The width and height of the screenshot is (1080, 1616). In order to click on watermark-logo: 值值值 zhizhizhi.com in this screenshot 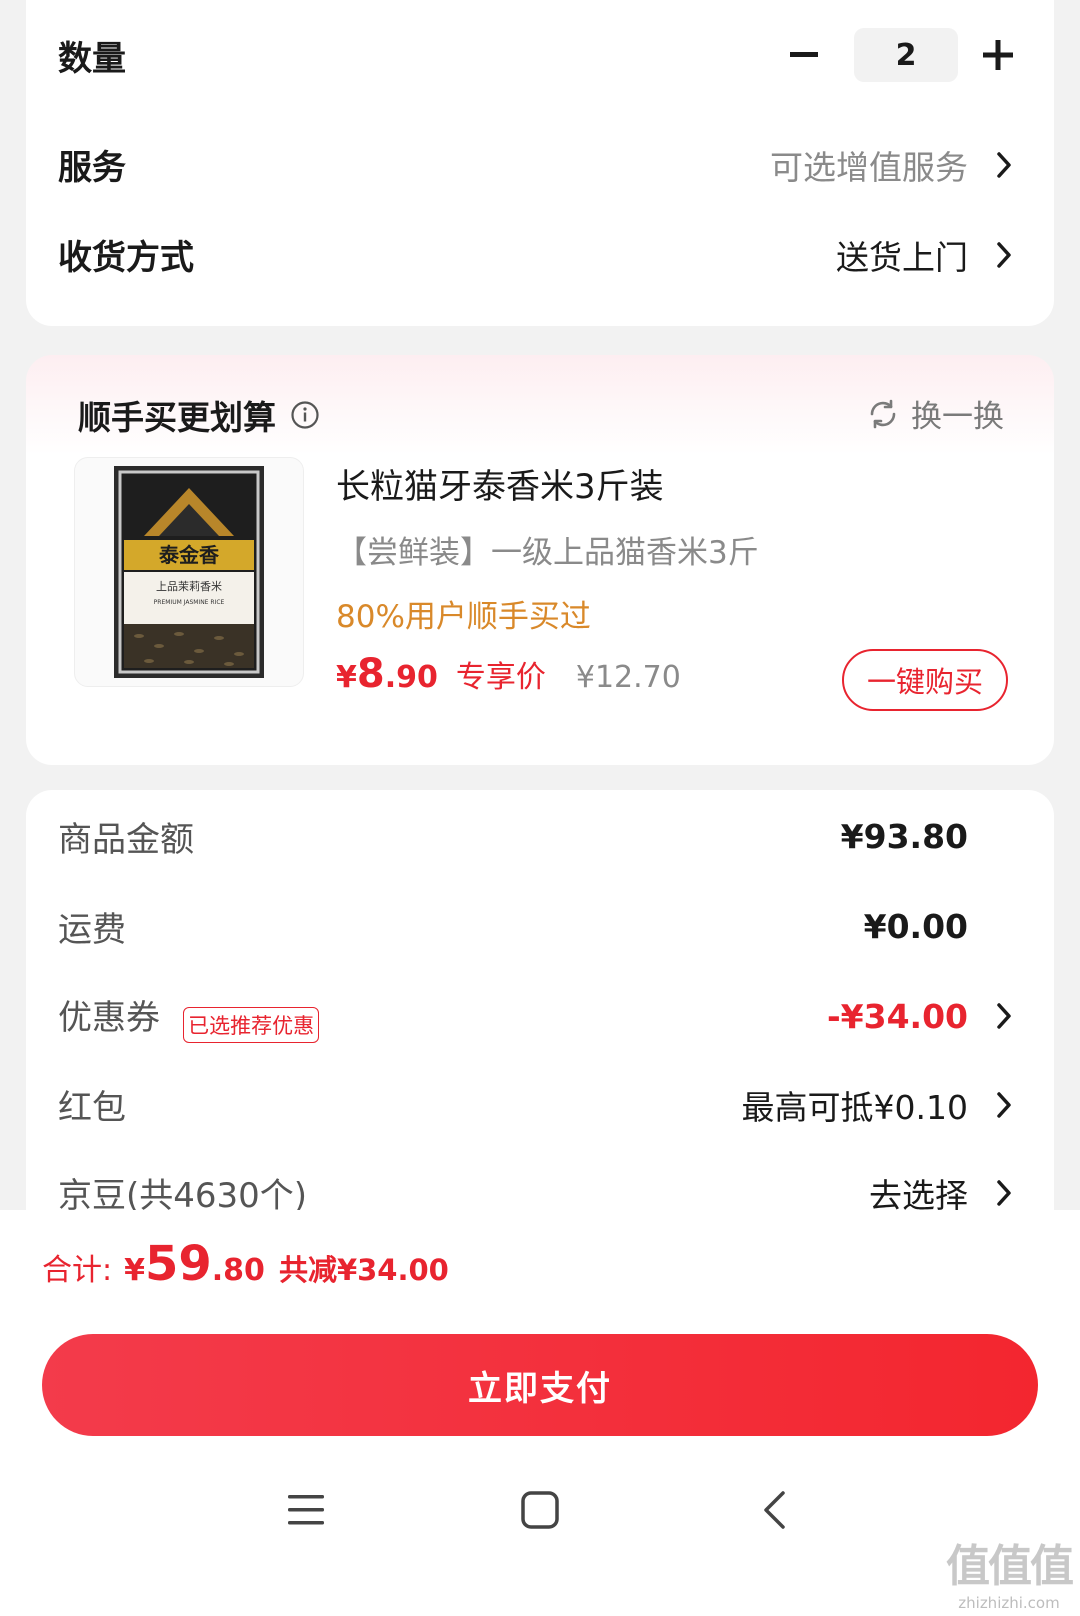, I will do `click(1010, 1571)`.